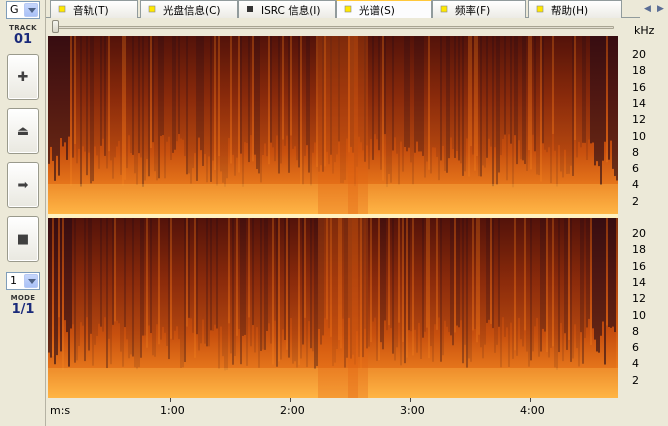  What do you see at coordinates (292, 410) in the screenshot?
I see `time-tick-label: 2:00` at bounding box center [292, 410].